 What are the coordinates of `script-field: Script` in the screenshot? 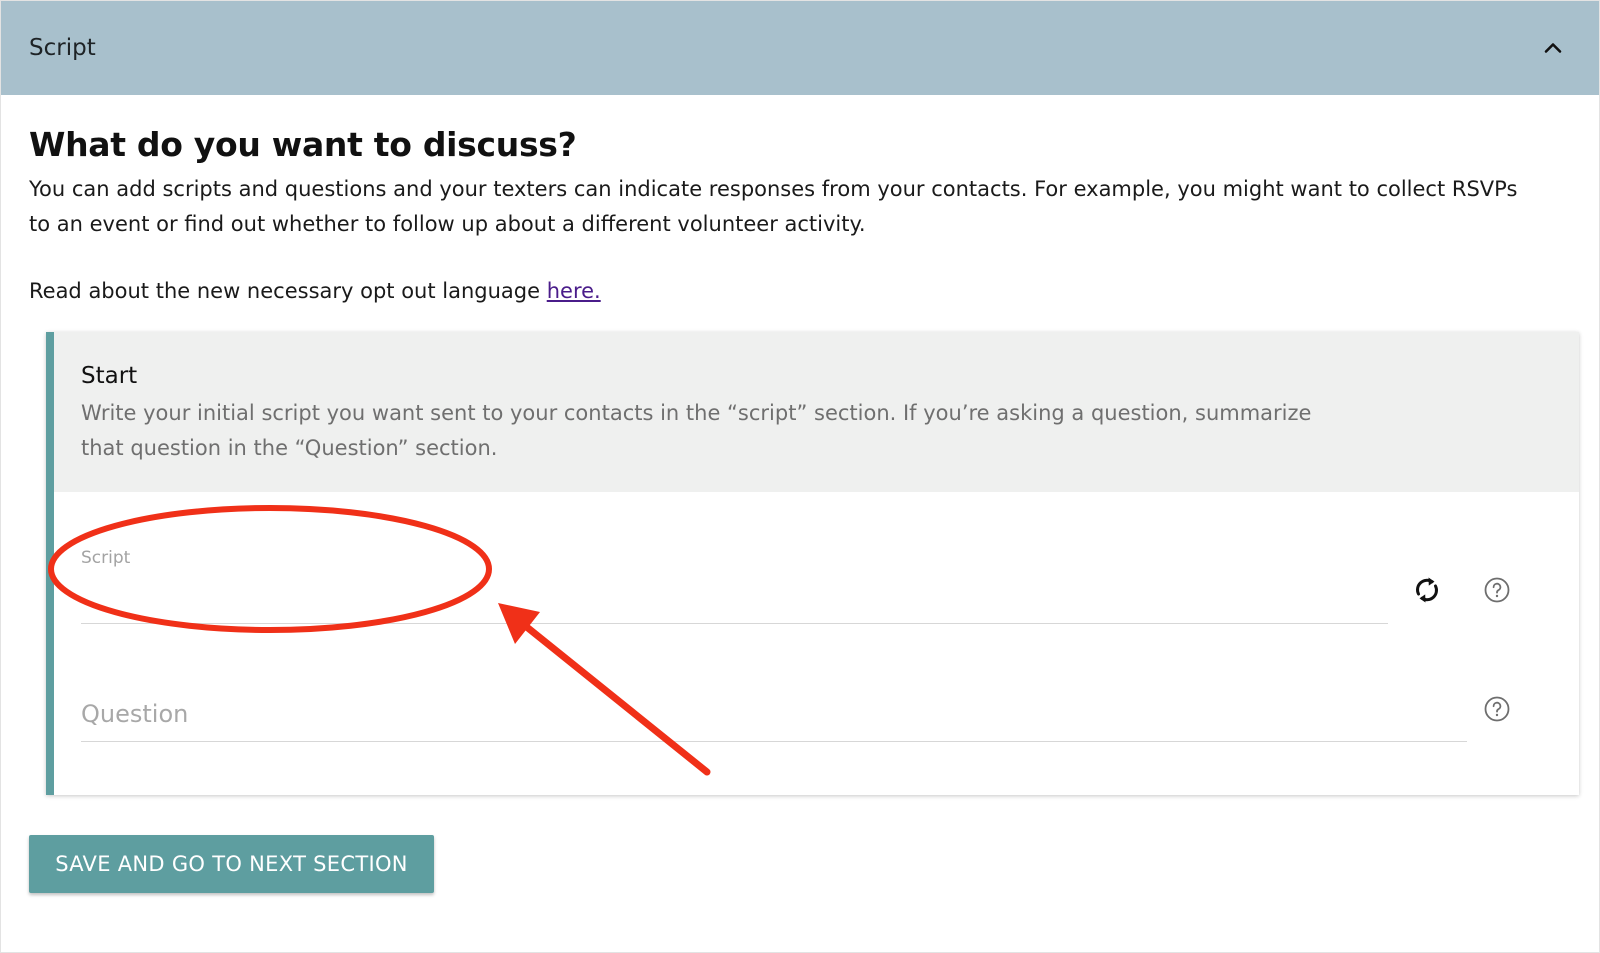 It's located at (734, 586).